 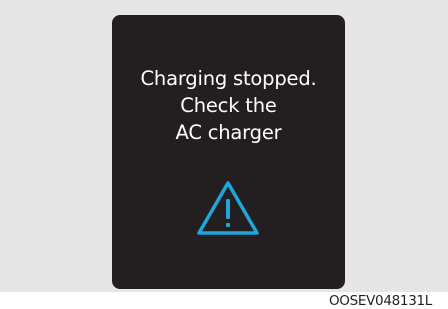 I want to click on warning-triangle-icon, so click(x=228, y=208).